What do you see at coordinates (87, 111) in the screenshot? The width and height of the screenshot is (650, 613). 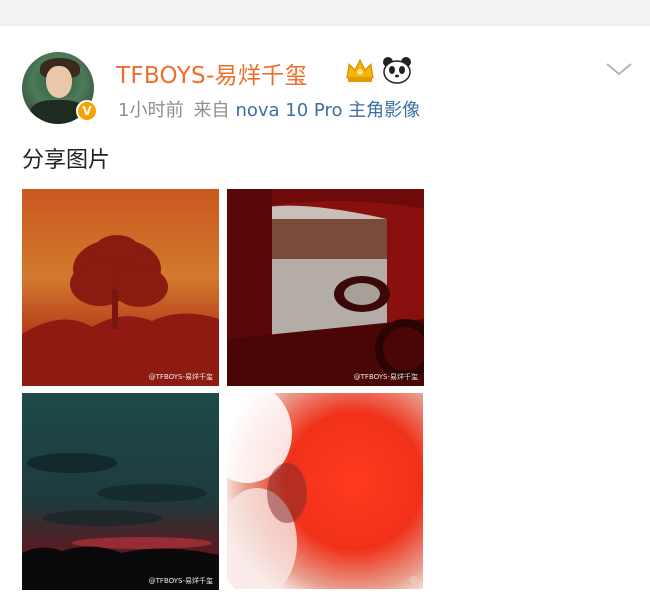 I see `verified-badge: V` at bounding box center [87, 111].